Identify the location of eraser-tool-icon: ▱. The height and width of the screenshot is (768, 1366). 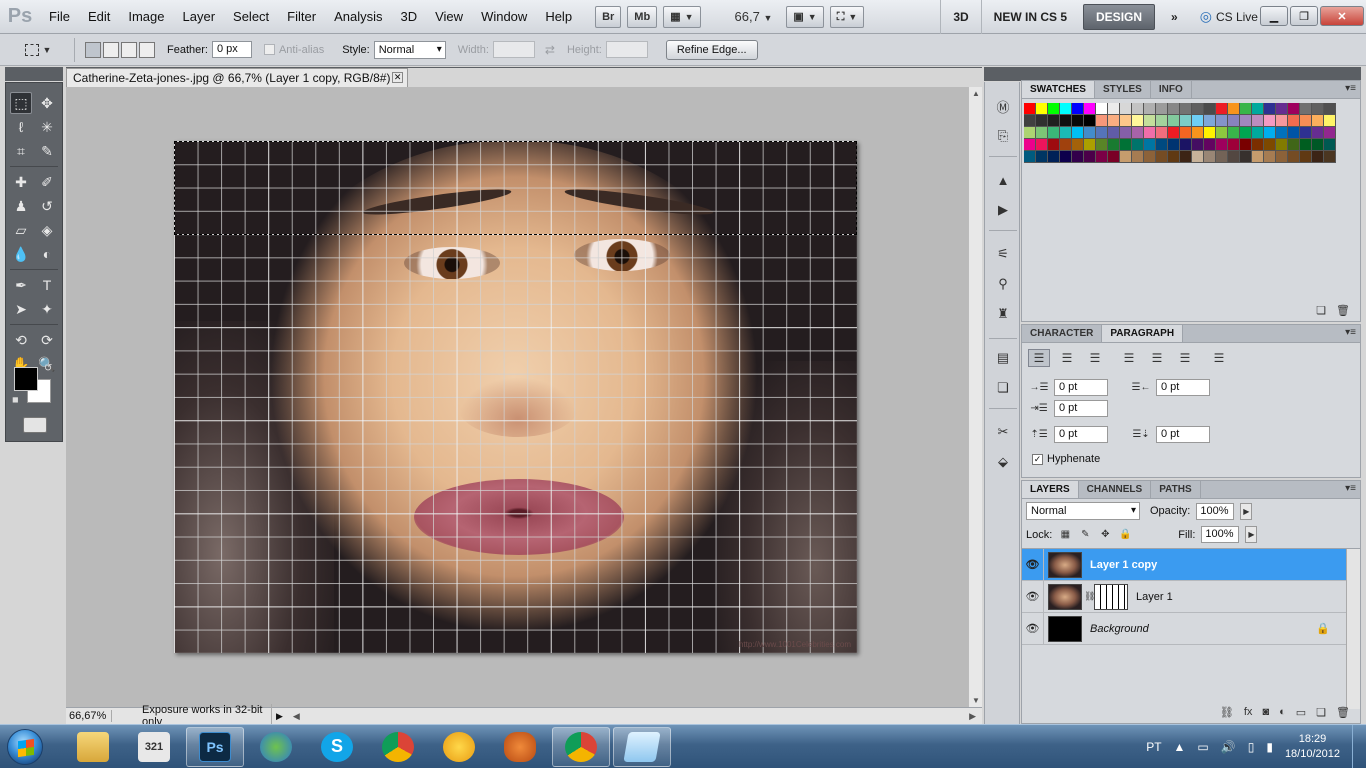
(21, 230).